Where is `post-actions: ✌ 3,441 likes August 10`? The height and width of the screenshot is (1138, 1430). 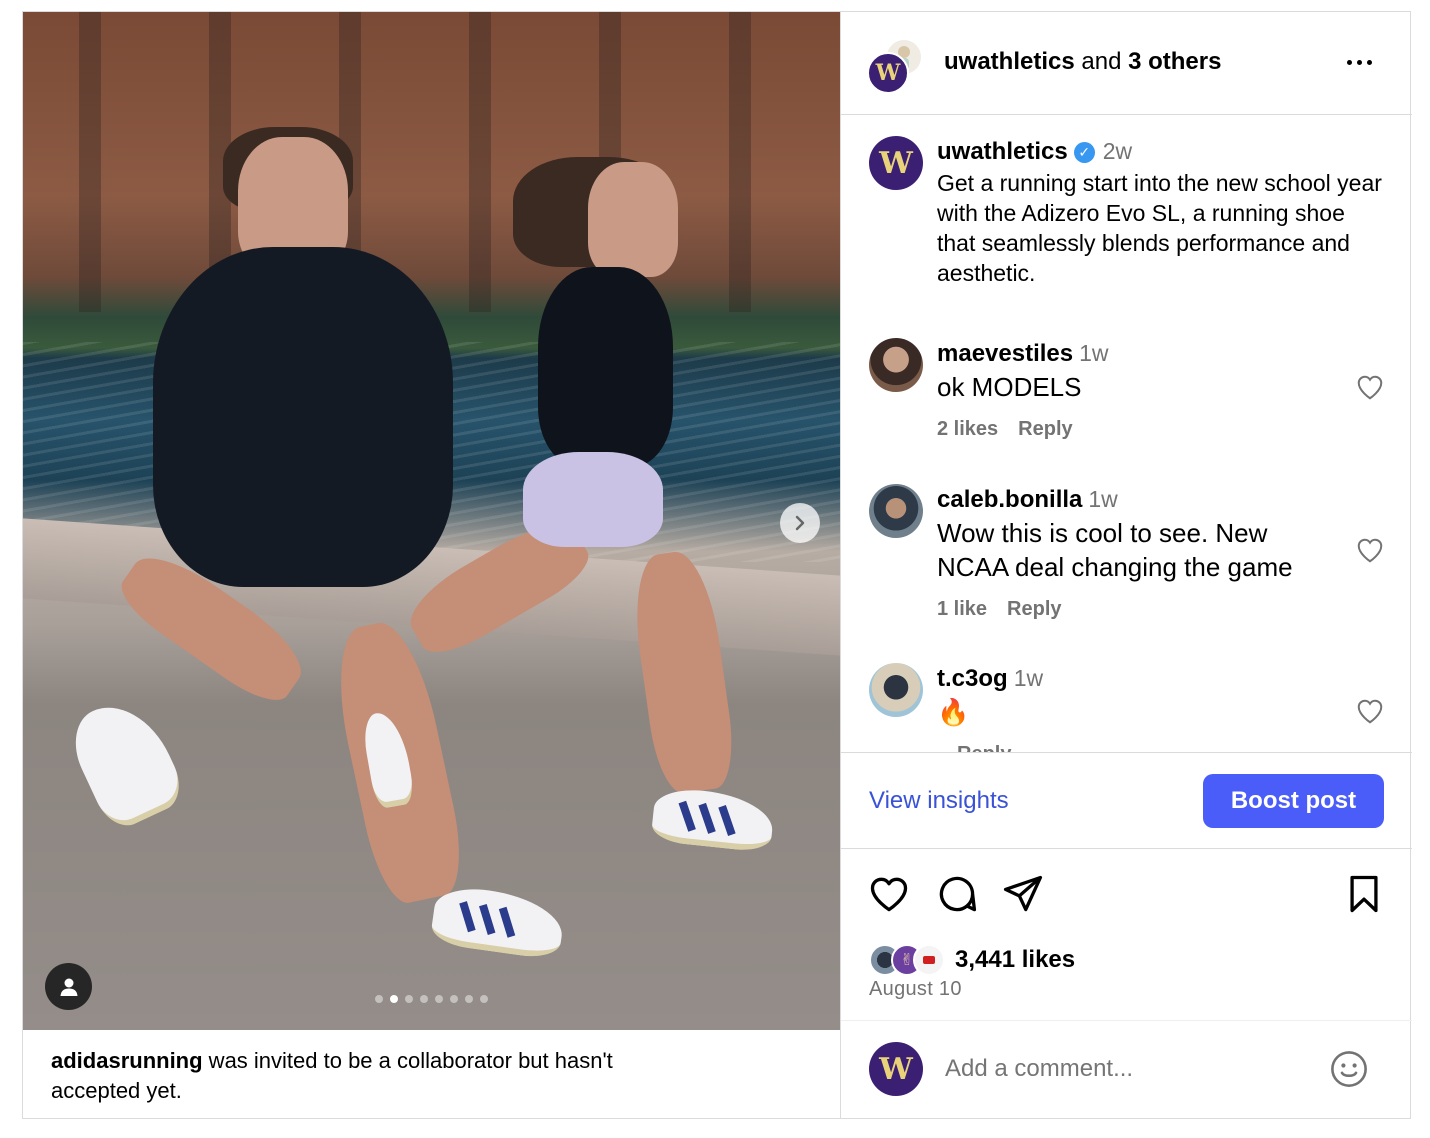 post-actions: ✌ 3,441 likes August 10 is located at coordinates (1126, 935).